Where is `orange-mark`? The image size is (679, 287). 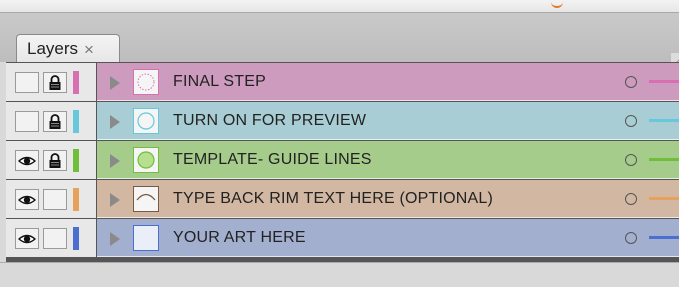 orange-mark is located at coordinates (557, 4).